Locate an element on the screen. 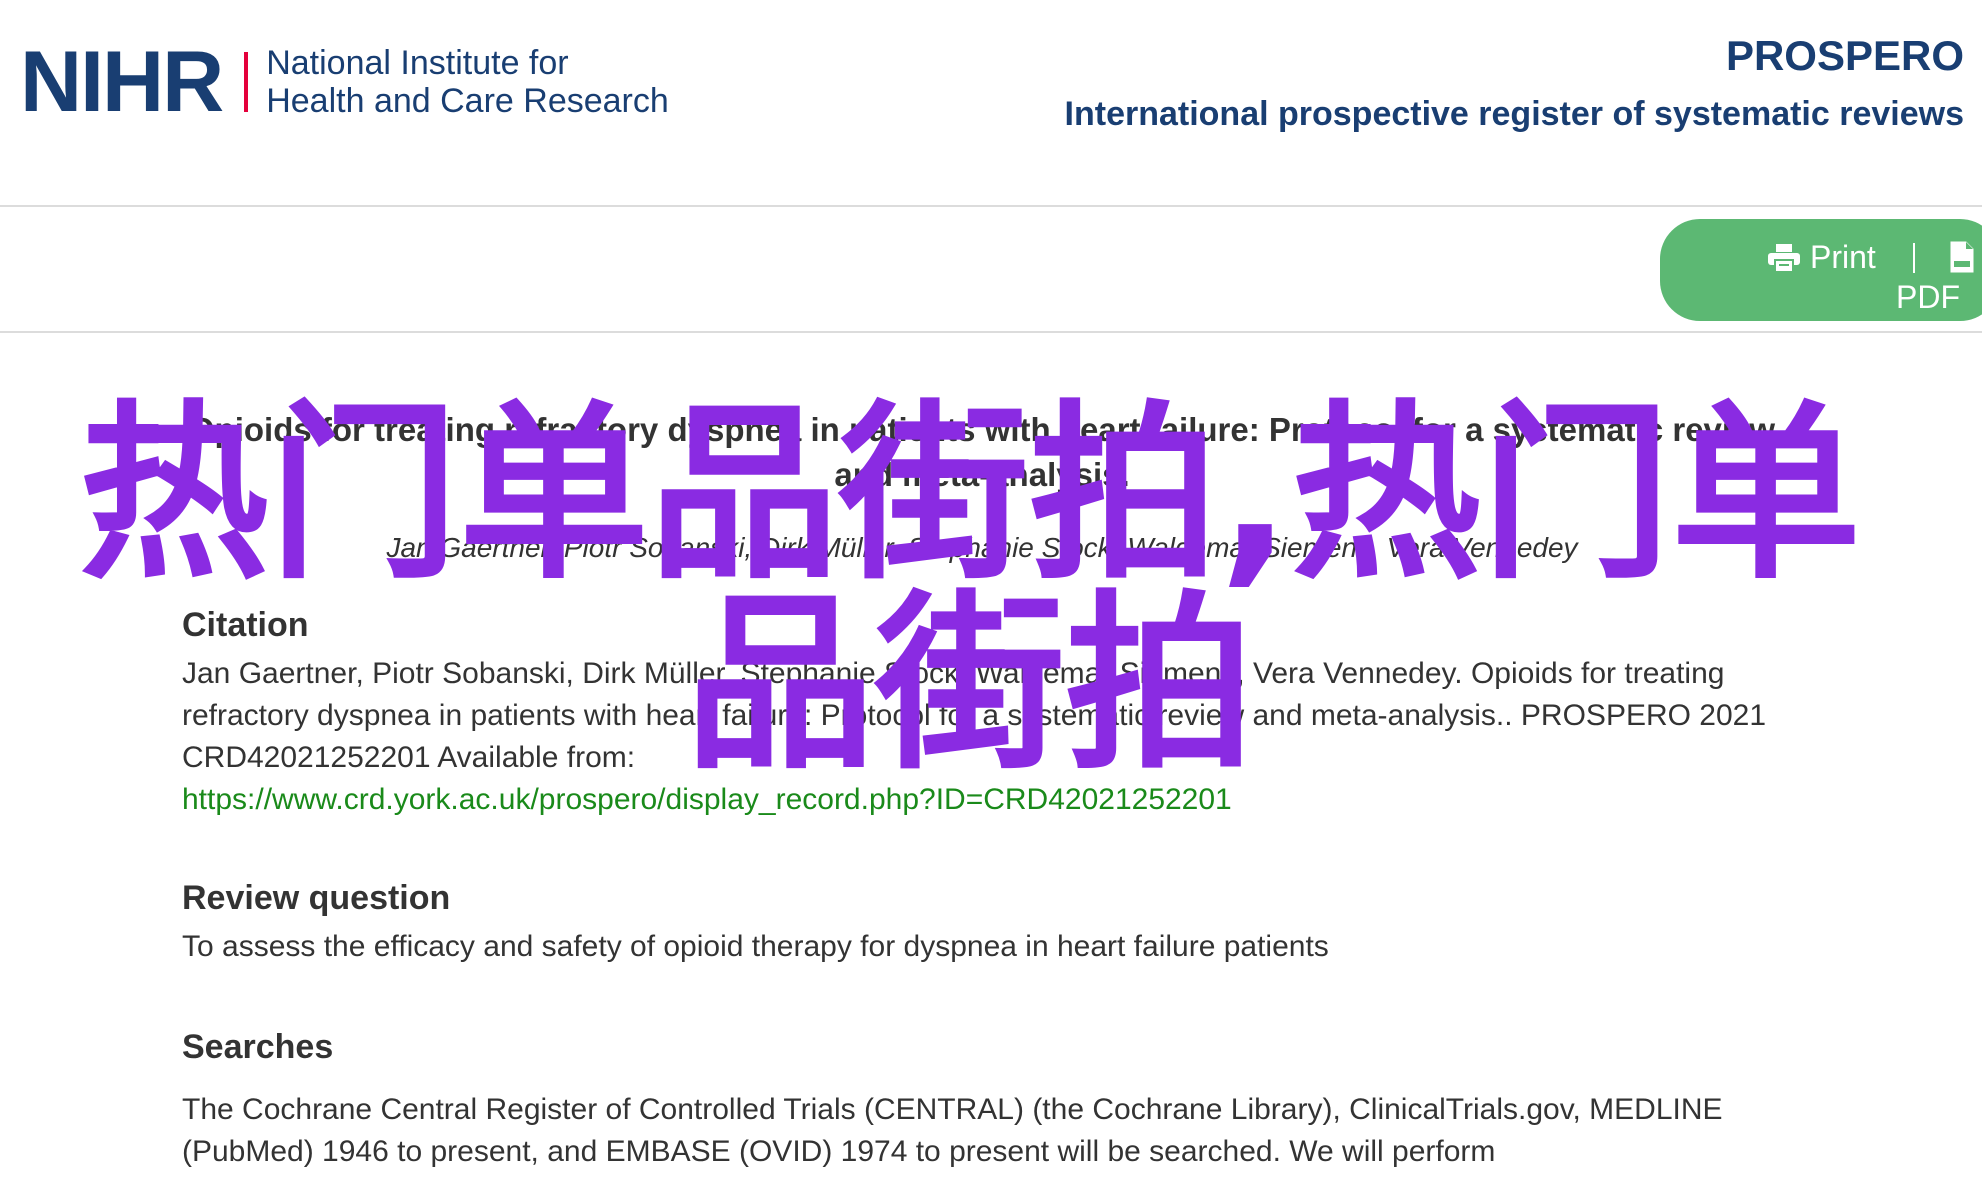  org-name-line2: Health and Care Research is located at coordinates (467, 101).